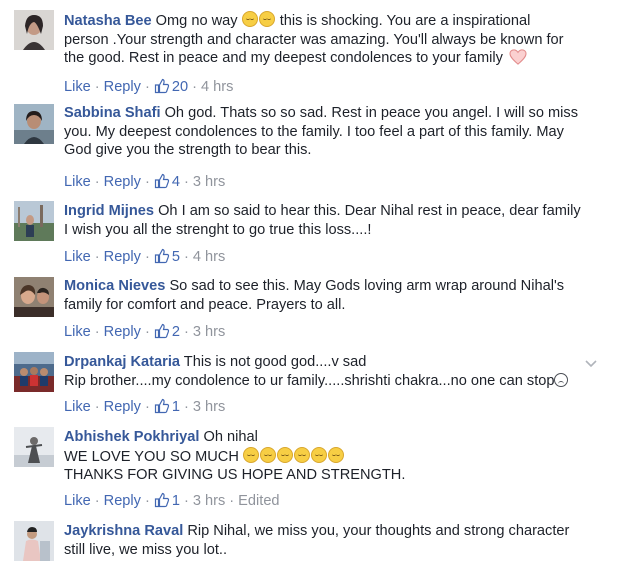  What do you see at coordinates (176, 332) in the screenshot?
I see `like-count: 2` at bounding box center [176, 332].